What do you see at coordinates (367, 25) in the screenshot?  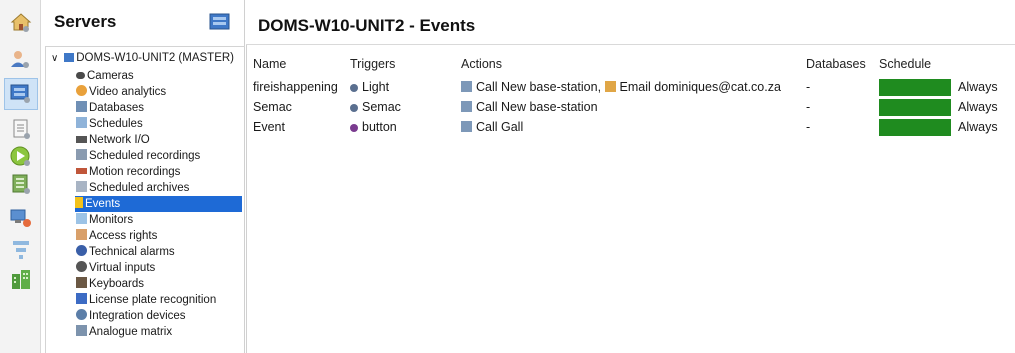 I see `page-title: DOMS-W10-UNIT2 - Events` at bounding box center [367, 25].